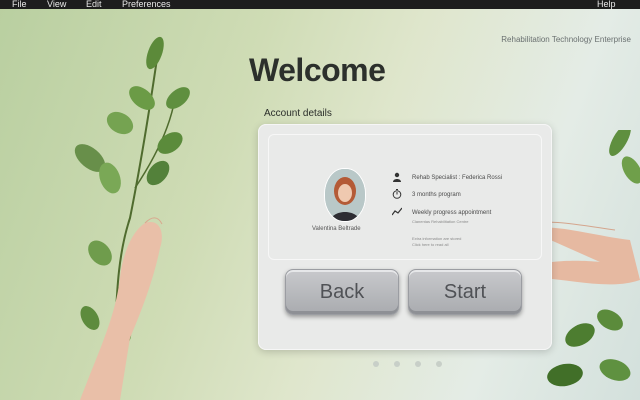 This screenshot has width=640, height=400. What do you see at coordinates (342, 292) in the screenshot?
I see `back-button: Back` at bounding box center [342, 292].